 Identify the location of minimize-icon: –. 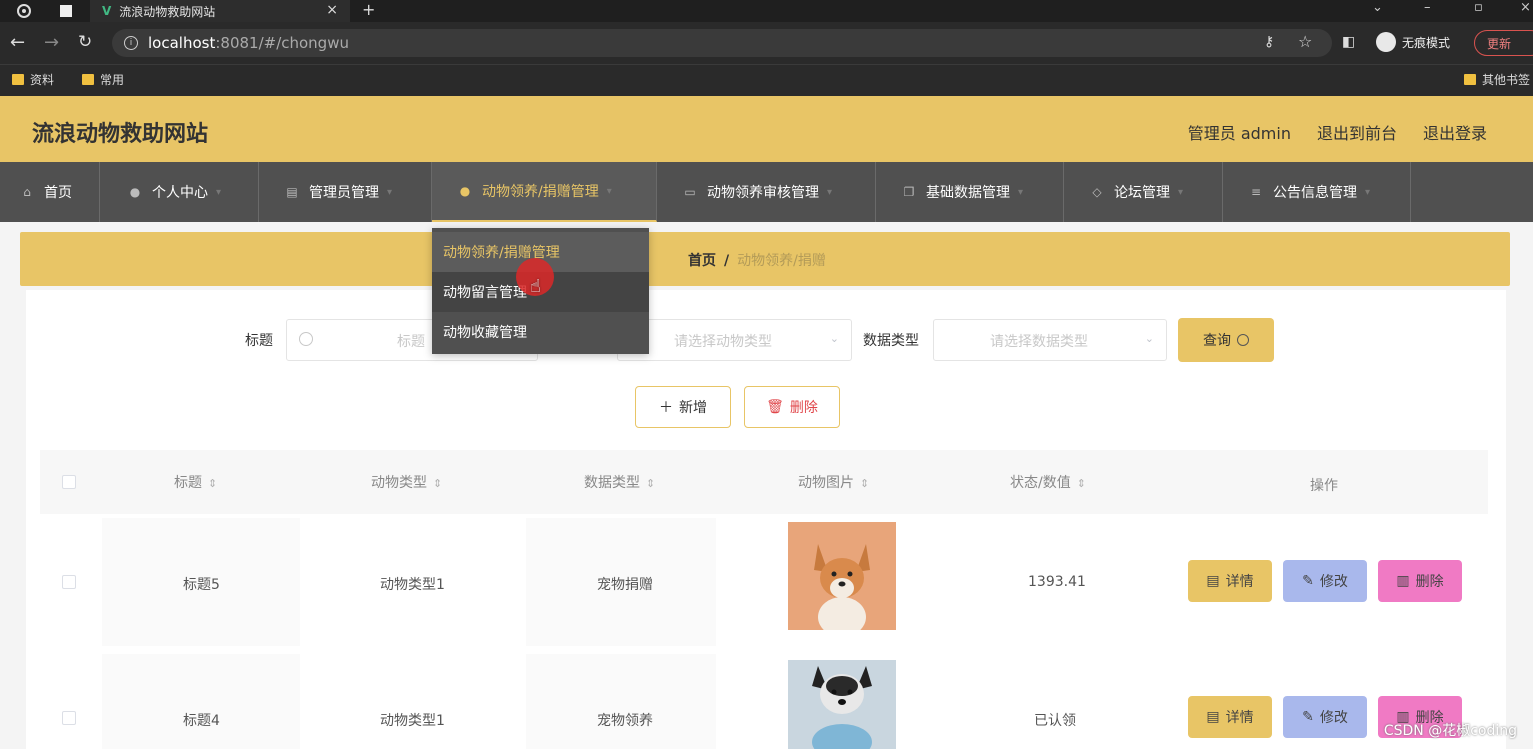
(1427, 7).